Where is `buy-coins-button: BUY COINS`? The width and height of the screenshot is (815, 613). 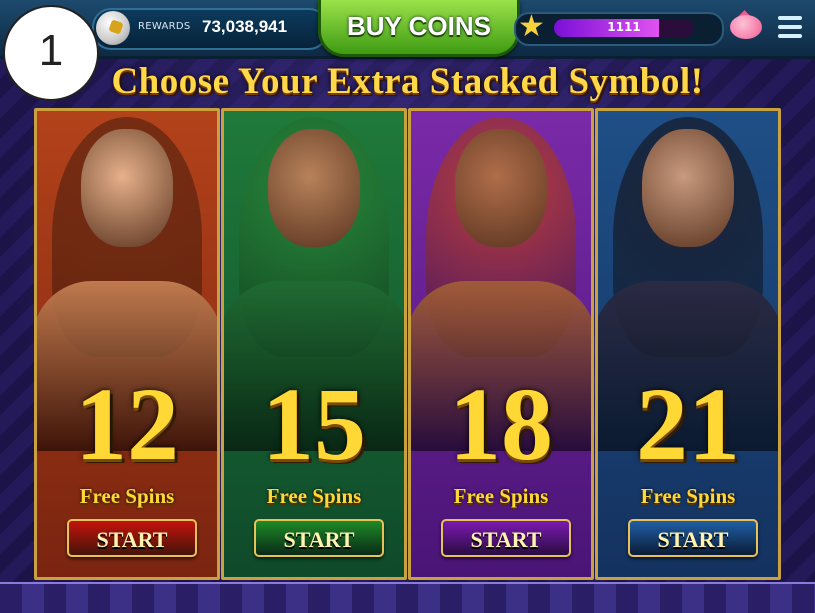
buy-coins-button: BUY COINS is located at coordinates (419, 28).